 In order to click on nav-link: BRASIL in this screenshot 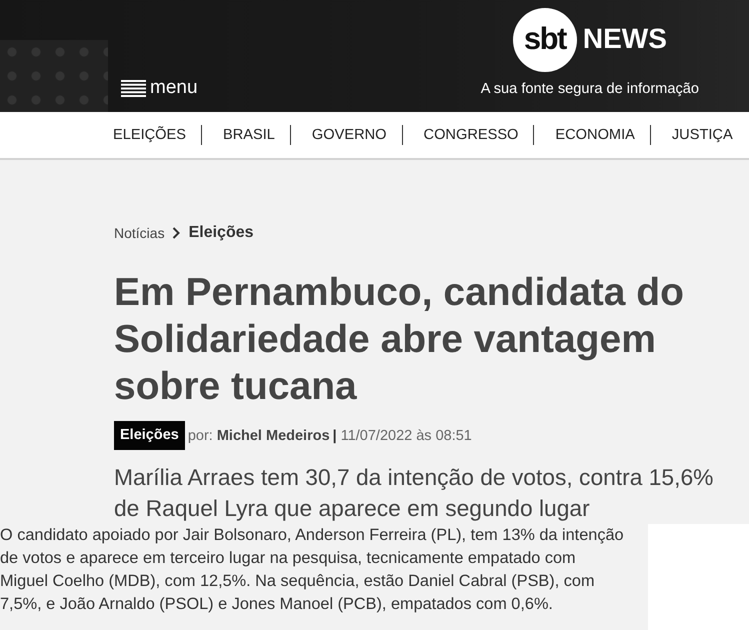, I will do `click(249, 135)`.